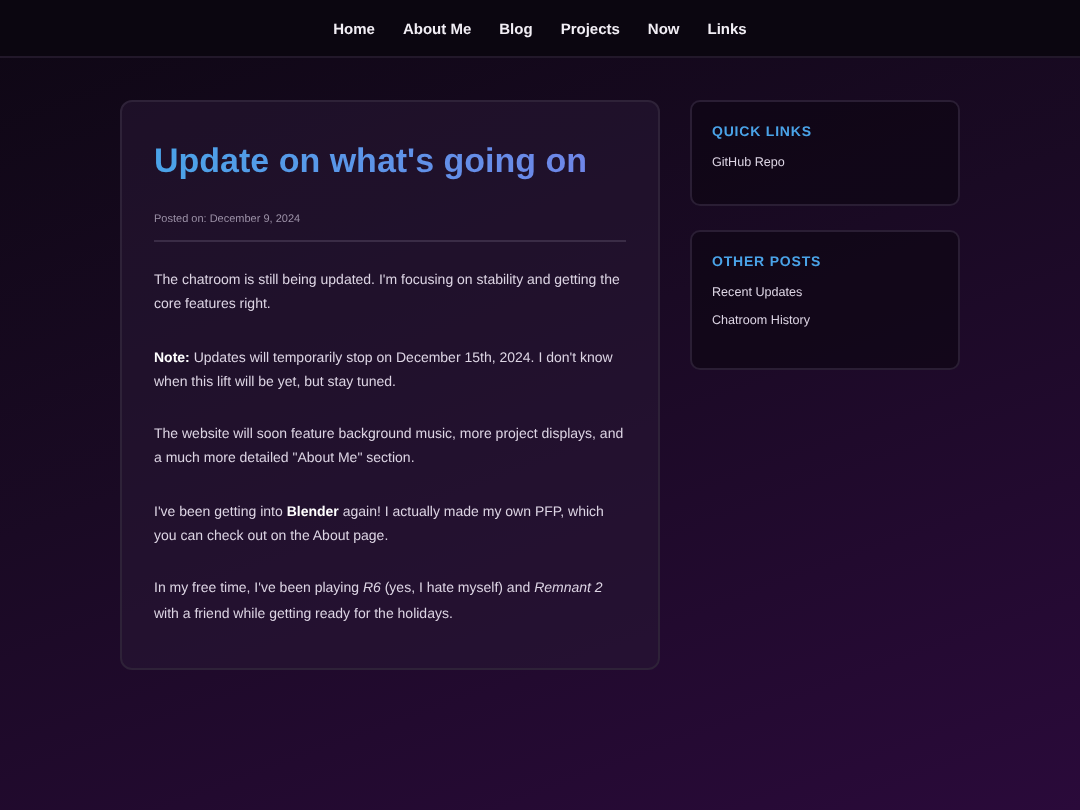 This screenshot has width=1080, height=810. What do you see at coordinates (371, 162) in the screenshot?
I see `post-title: Update on what's going on` at bounding box center [371, 162].